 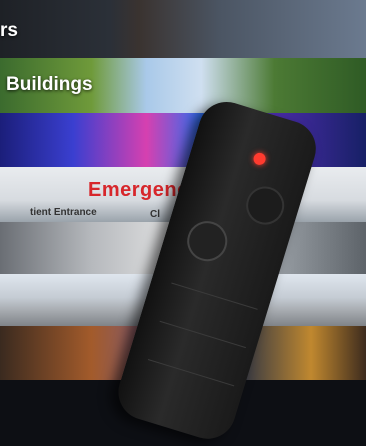 What do you see at coordinates (207, 241) in the screenshot?
I see `radio-ptt-button-icon` at bounding box center [207, 241].